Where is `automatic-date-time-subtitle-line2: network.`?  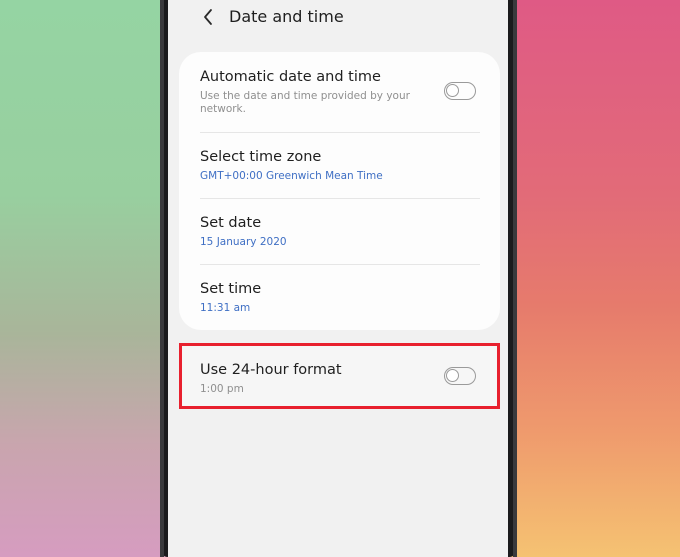
automatic-date-time-subtitle-line2: network. is located at coordinates (223, 109).